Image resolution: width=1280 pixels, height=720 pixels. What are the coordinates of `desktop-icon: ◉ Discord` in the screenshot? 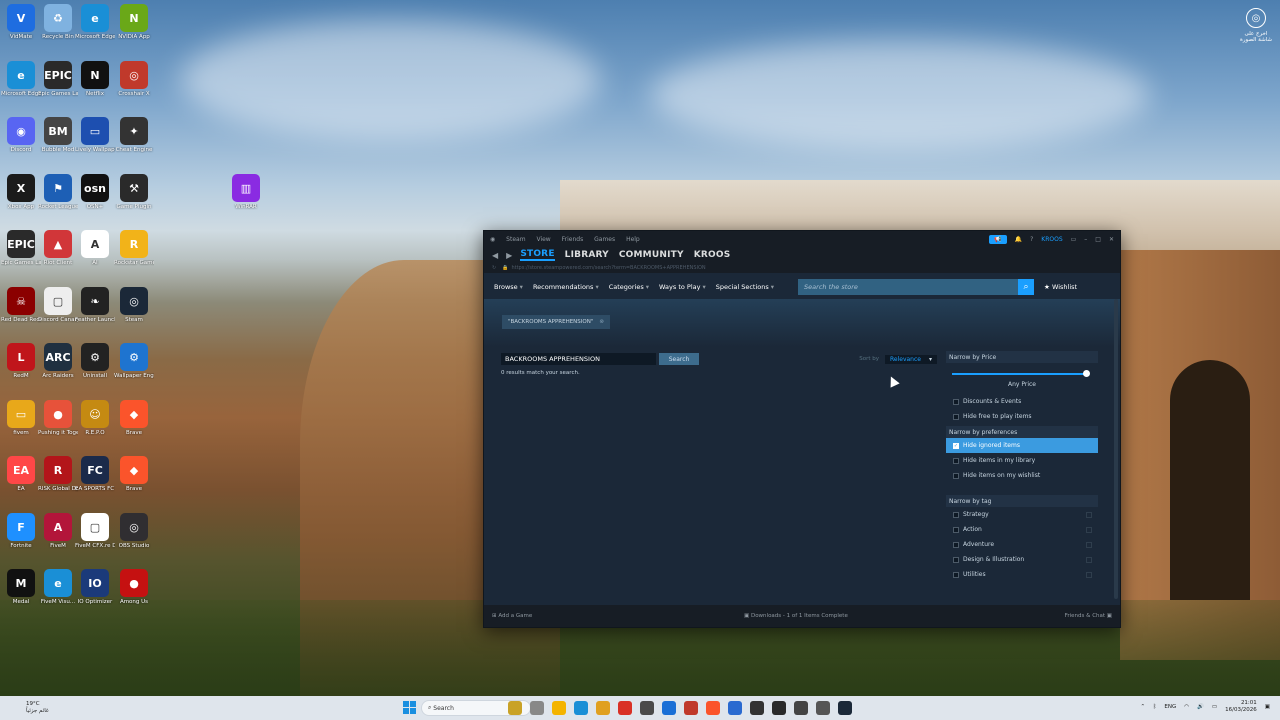 It's located at (21, 140).